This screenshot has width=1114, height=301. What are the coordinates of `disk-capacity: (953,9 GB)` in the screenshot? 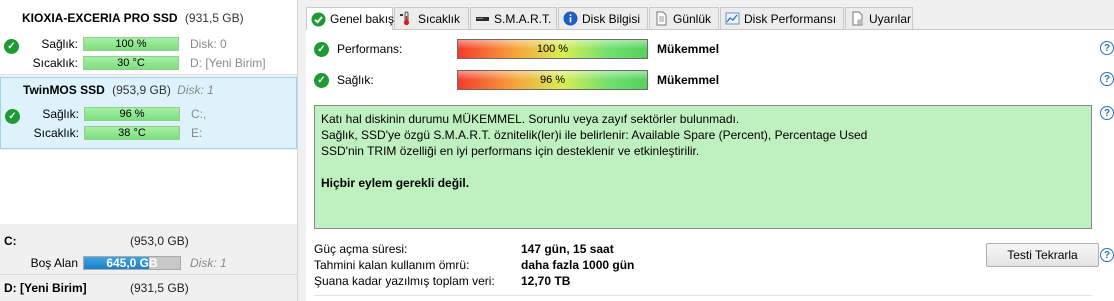 It's located at (141, 90).